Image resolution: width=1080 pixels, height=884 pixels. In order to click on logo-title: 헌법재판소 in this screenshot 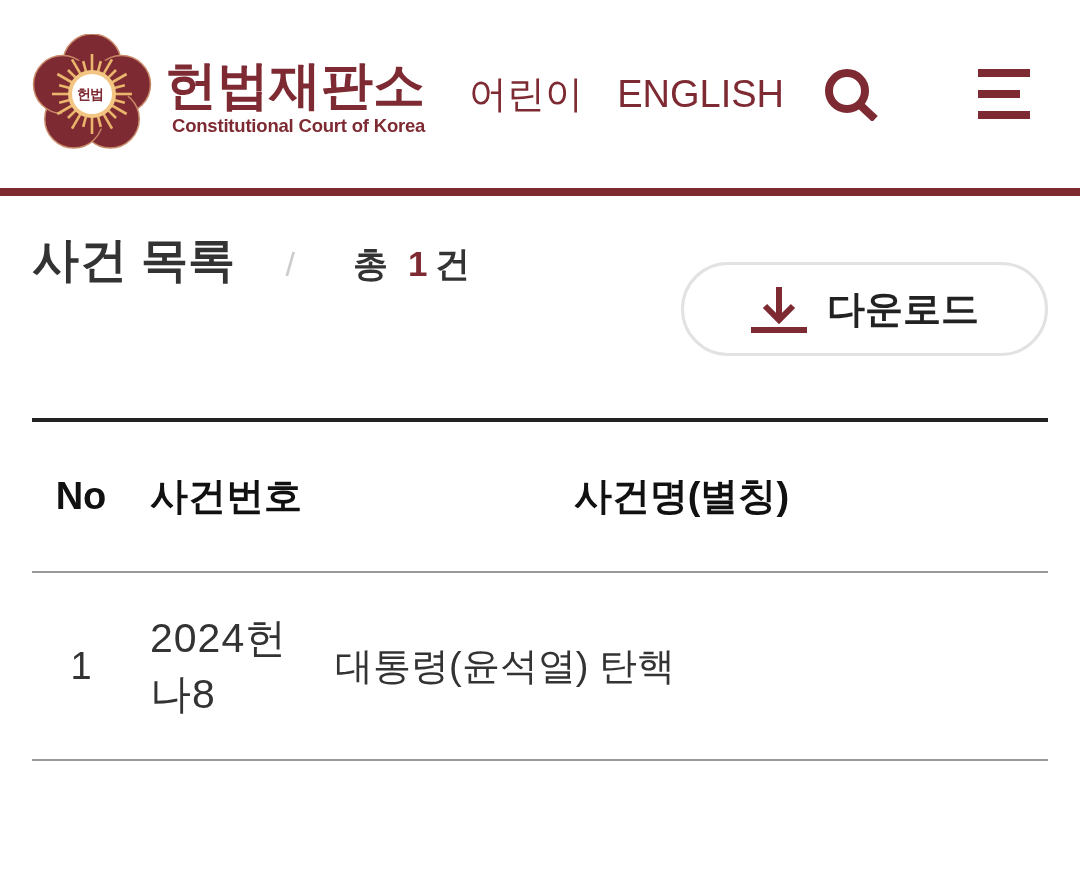, I will do `click(295, 84)`.